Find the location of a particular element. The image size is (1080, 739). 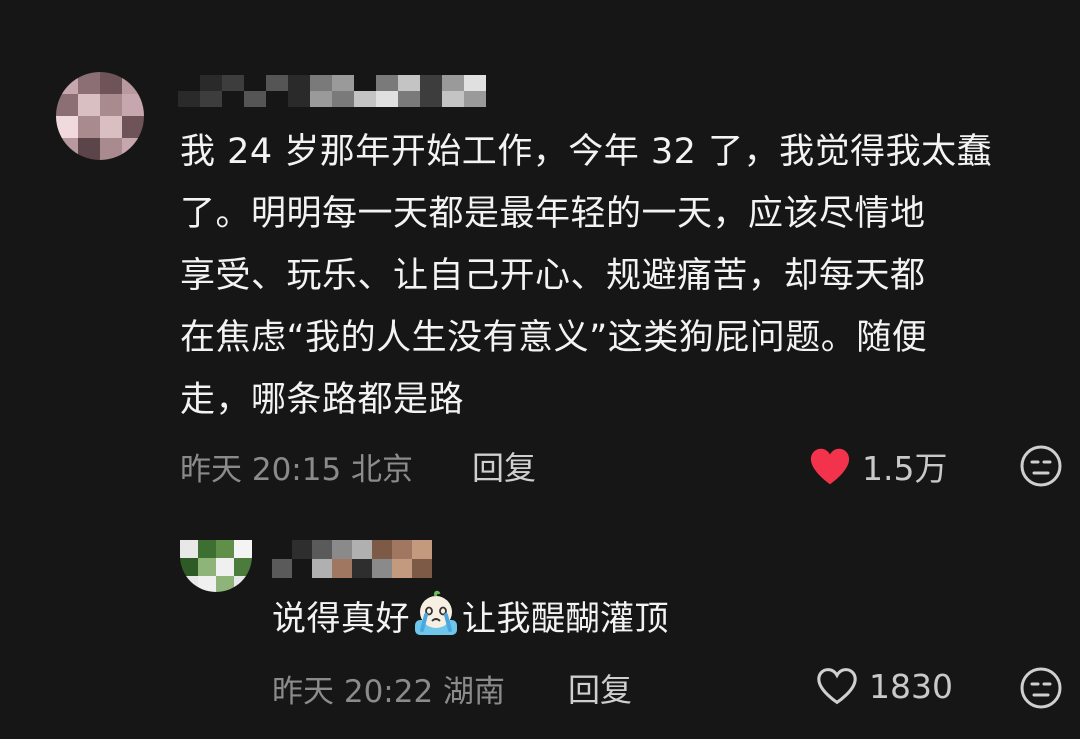

heart-outline-icon is located at coordinates (837, 686).